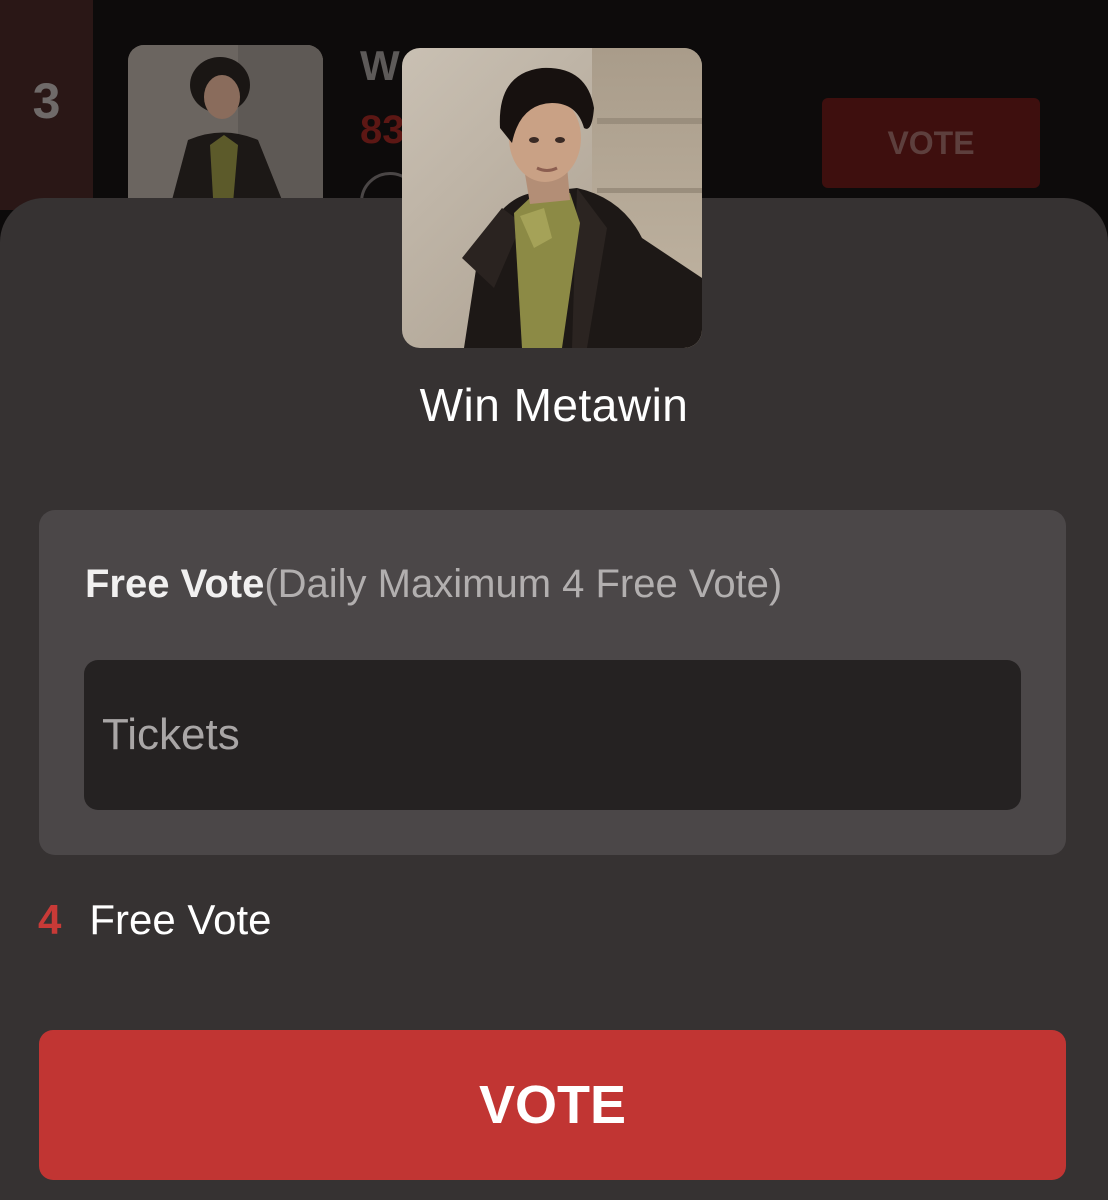 This screenshot has height=1200, width=1108. What do you see at coordinates (931, 143) in the screenshot?
I see `ranking-vote-button: VOTE` at bounding box center [931, 143].